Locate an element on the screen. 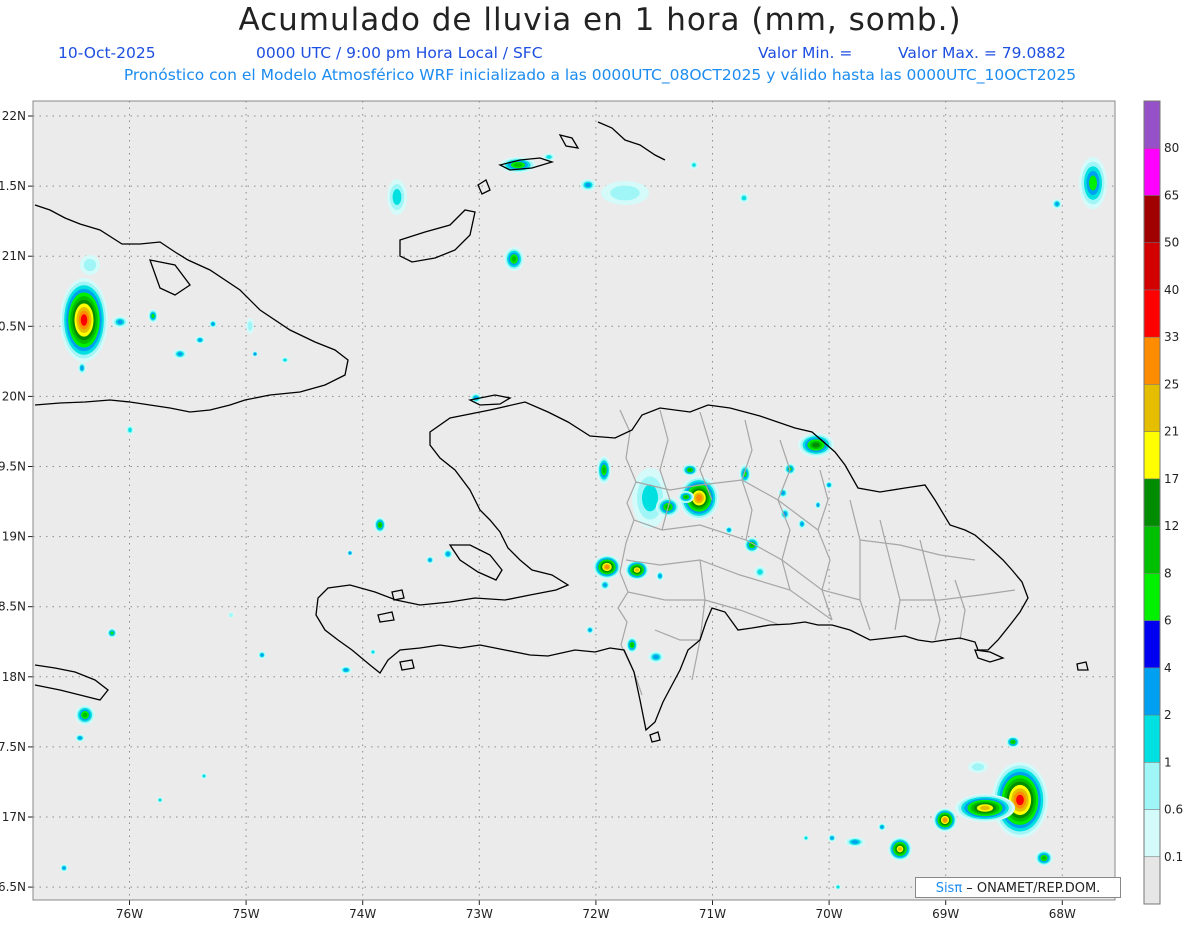 The width and height of the screenshot is (1200, 927). lon-tick-label: 69W is located at coordinates (945, 914).